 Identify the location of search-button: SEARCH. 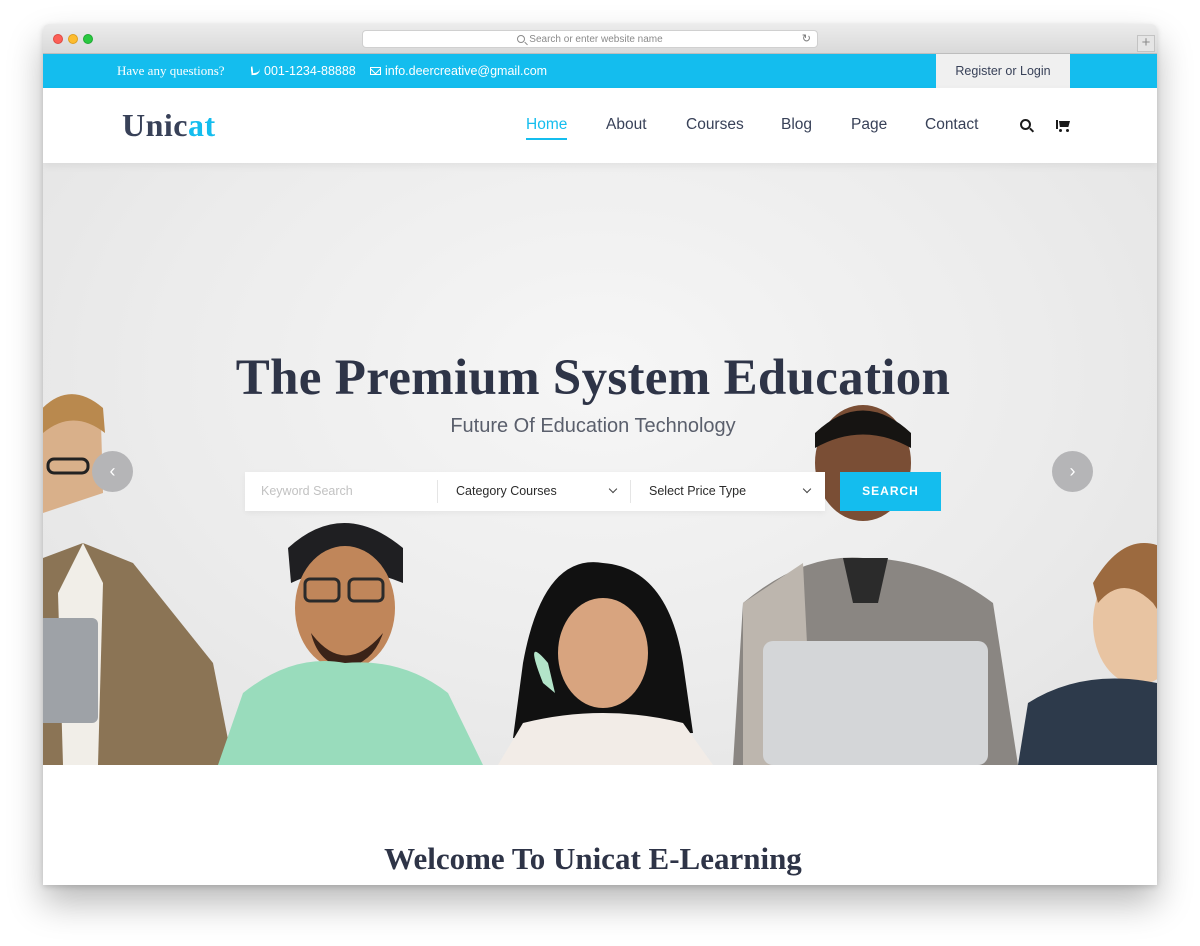
(890, 491).